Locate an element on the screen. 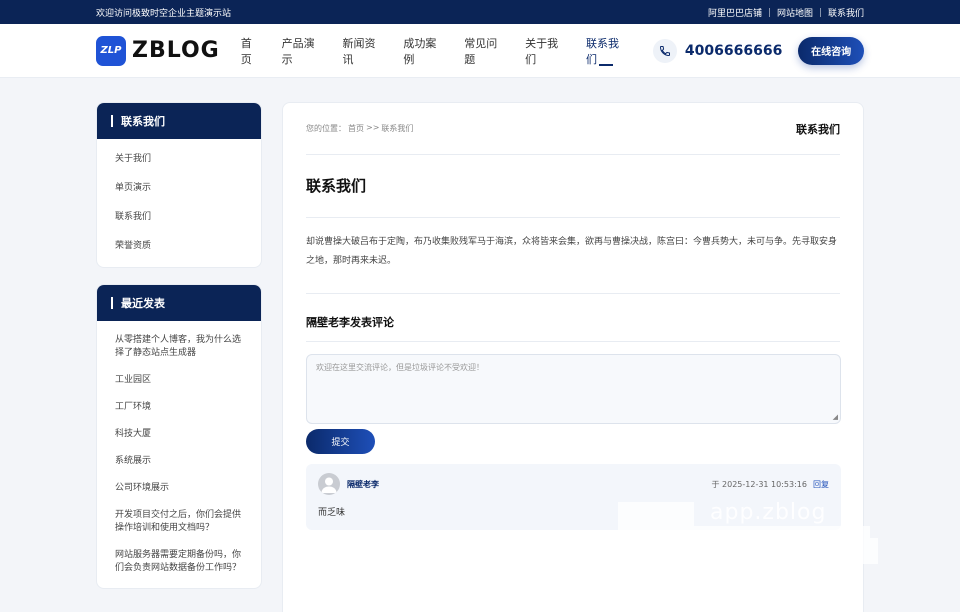 This screenshot has height=612, width=960. comment-header: 隔壁老李 于 2025-12-31 10:53:16 回复 is located at coordinates (573, 484).